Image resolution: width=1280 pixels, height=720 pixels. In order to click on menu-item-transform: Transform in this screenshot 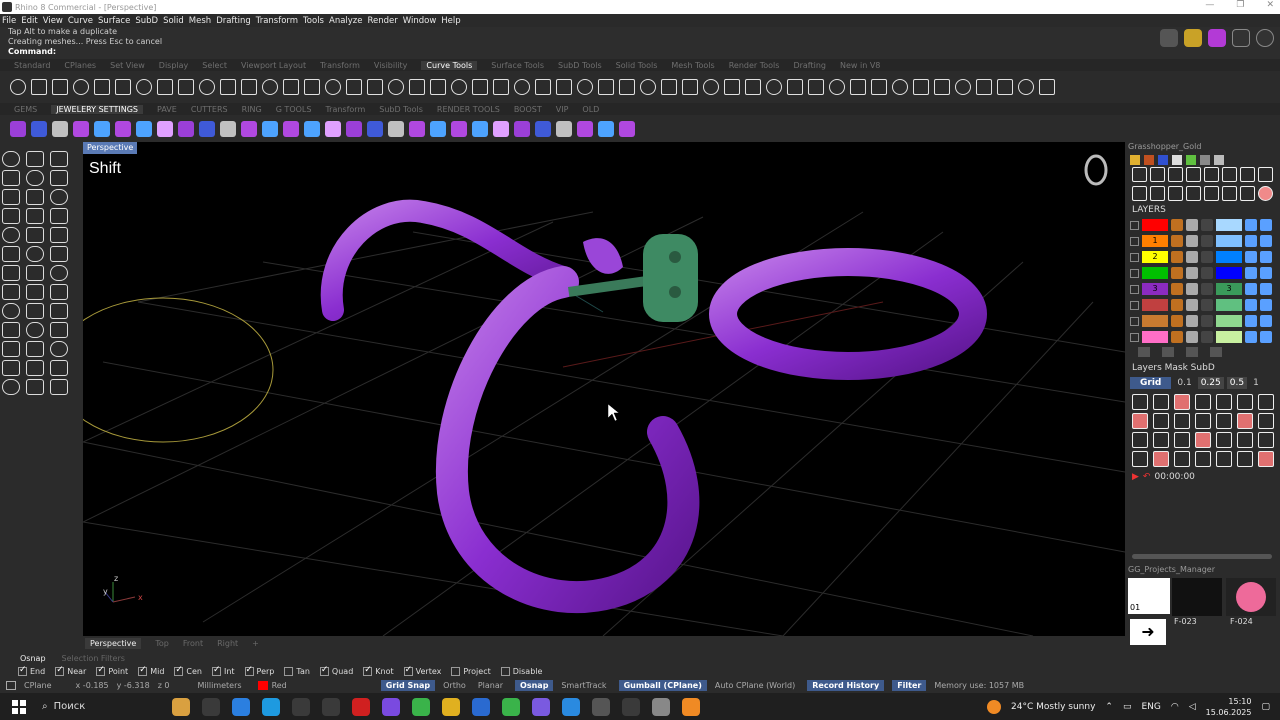, I will do `click(277, 21)`.